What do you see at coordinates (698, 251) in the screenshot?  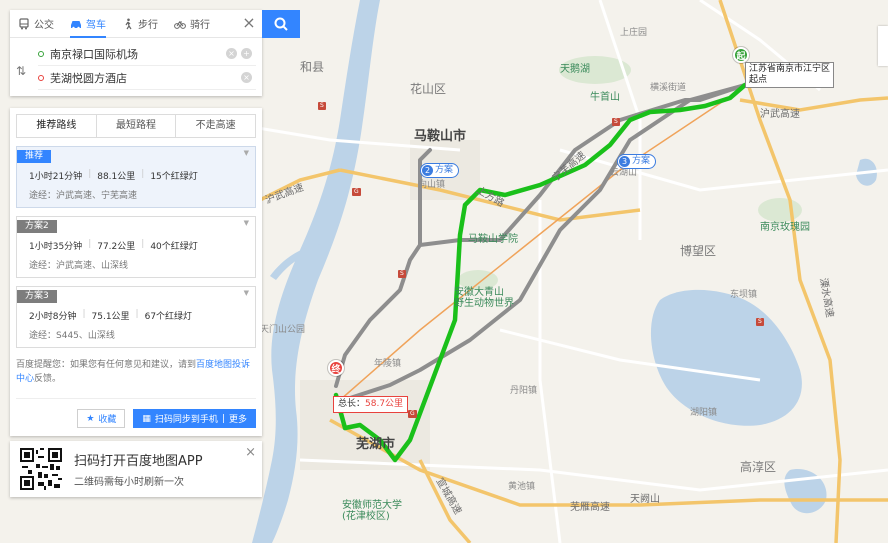 I see `map-label-bowang: 博望区` at bounding box center [698, 251].